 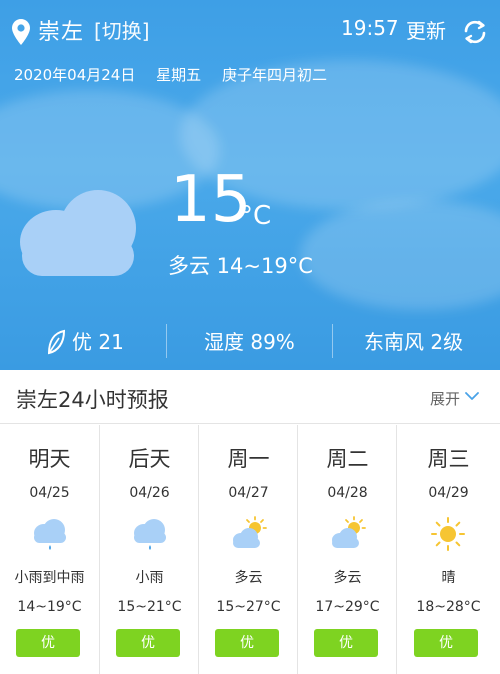 I want to click on date-line: 2020年04月24日 星期五 庚子年四月初二, so click(x=178, y=74).